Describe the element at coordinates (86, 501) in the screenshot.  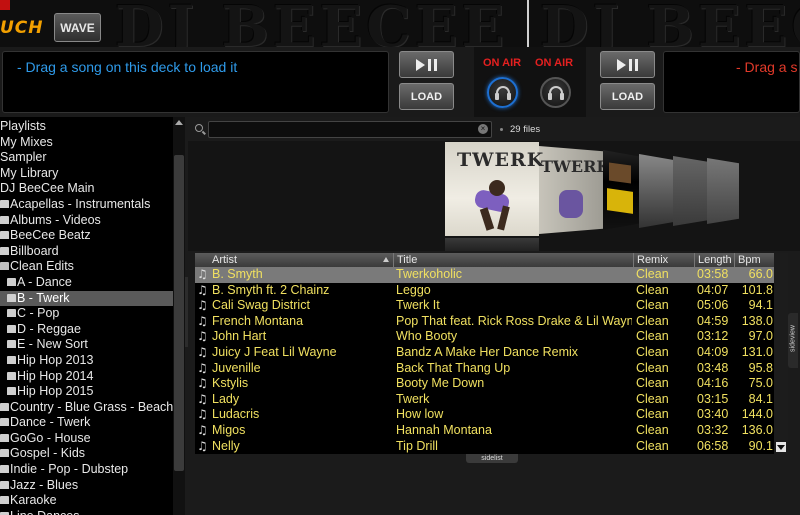
I see `folder-item: Karaoke` at that location.